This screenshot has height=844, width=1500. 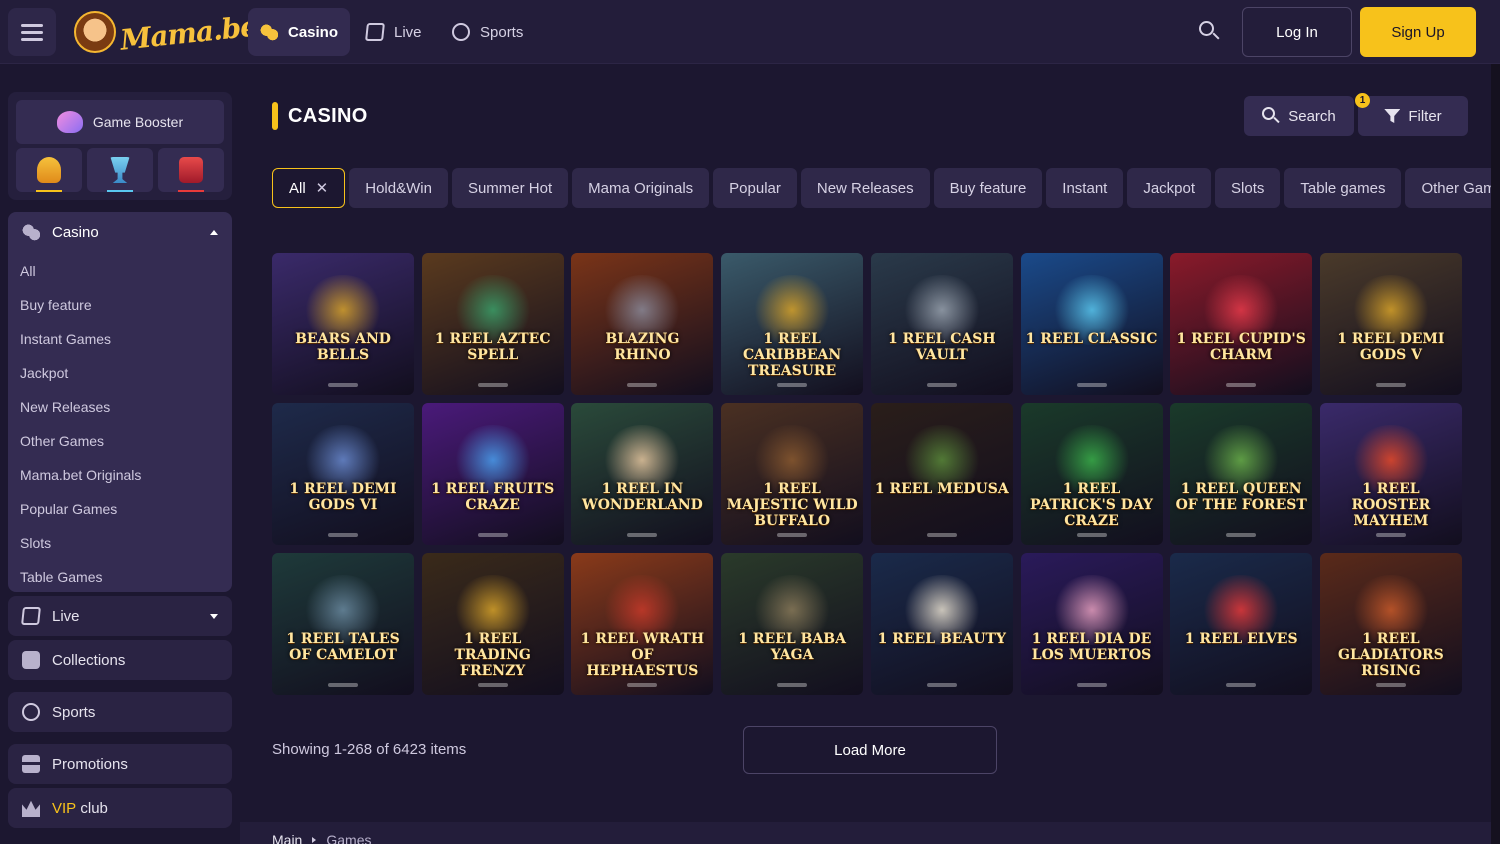 I want to click on sidebar-item-buy-feature: Buy feature, so click(x=56, y=305).